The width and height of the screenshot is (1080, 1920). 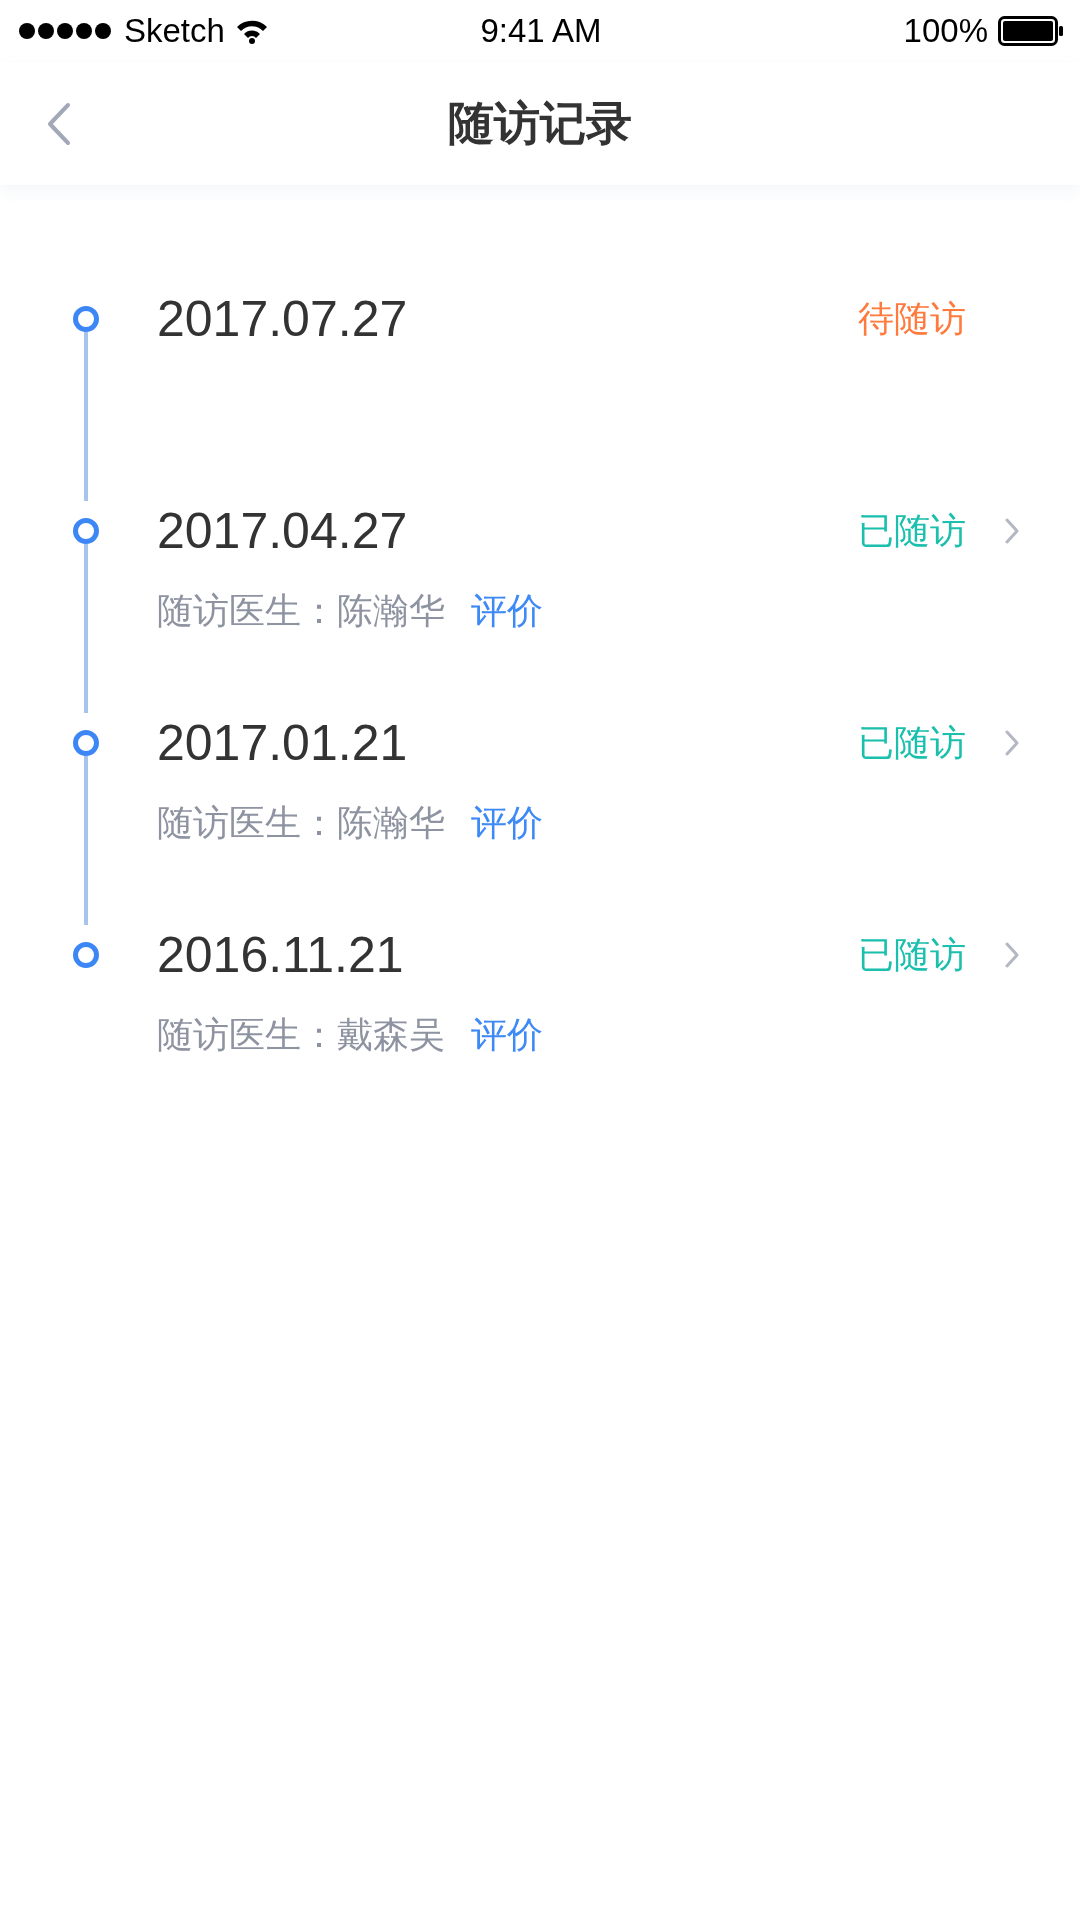 I want to click on doctor-name: 戴森吴, so click(x=391, y=1035).